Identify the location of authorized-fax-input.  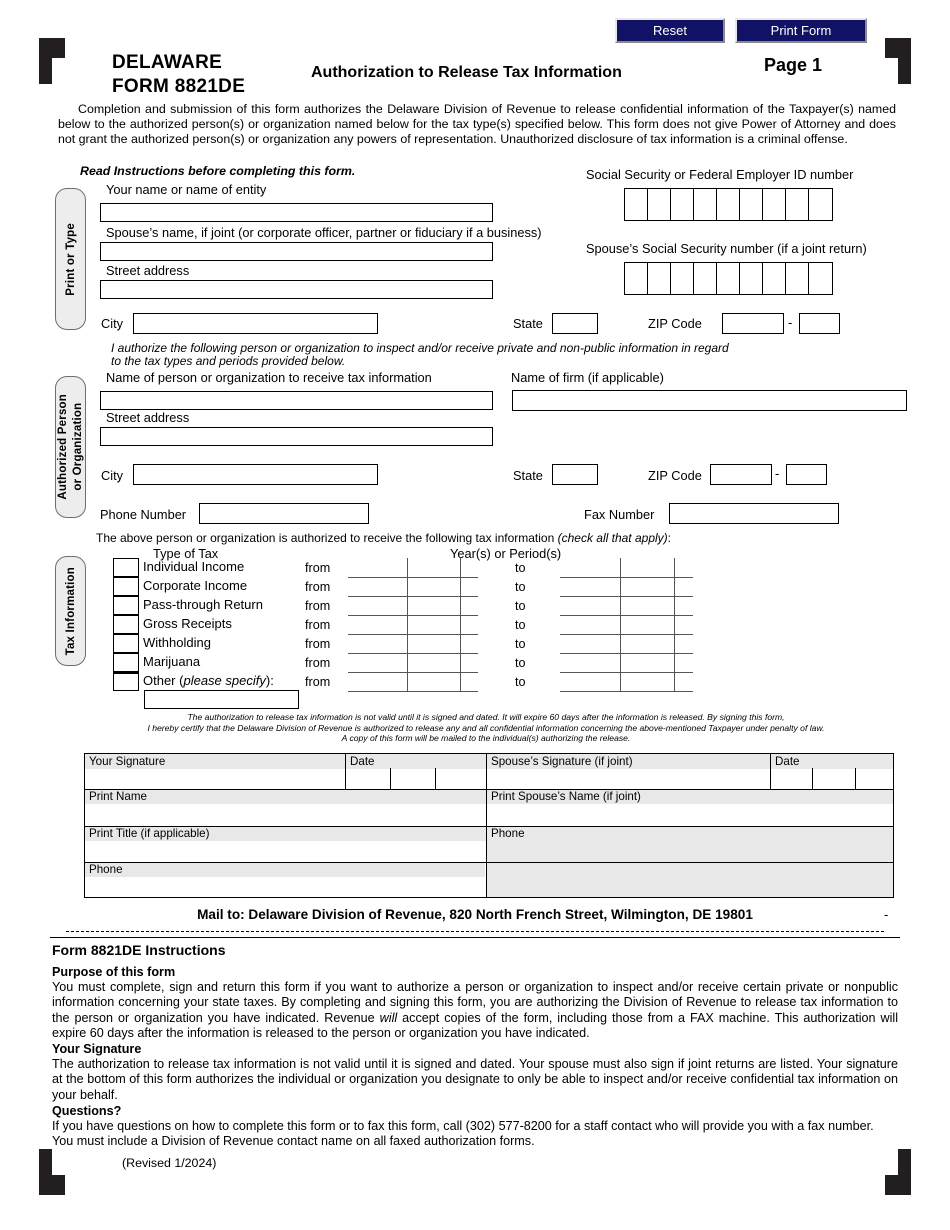
(754, 513).